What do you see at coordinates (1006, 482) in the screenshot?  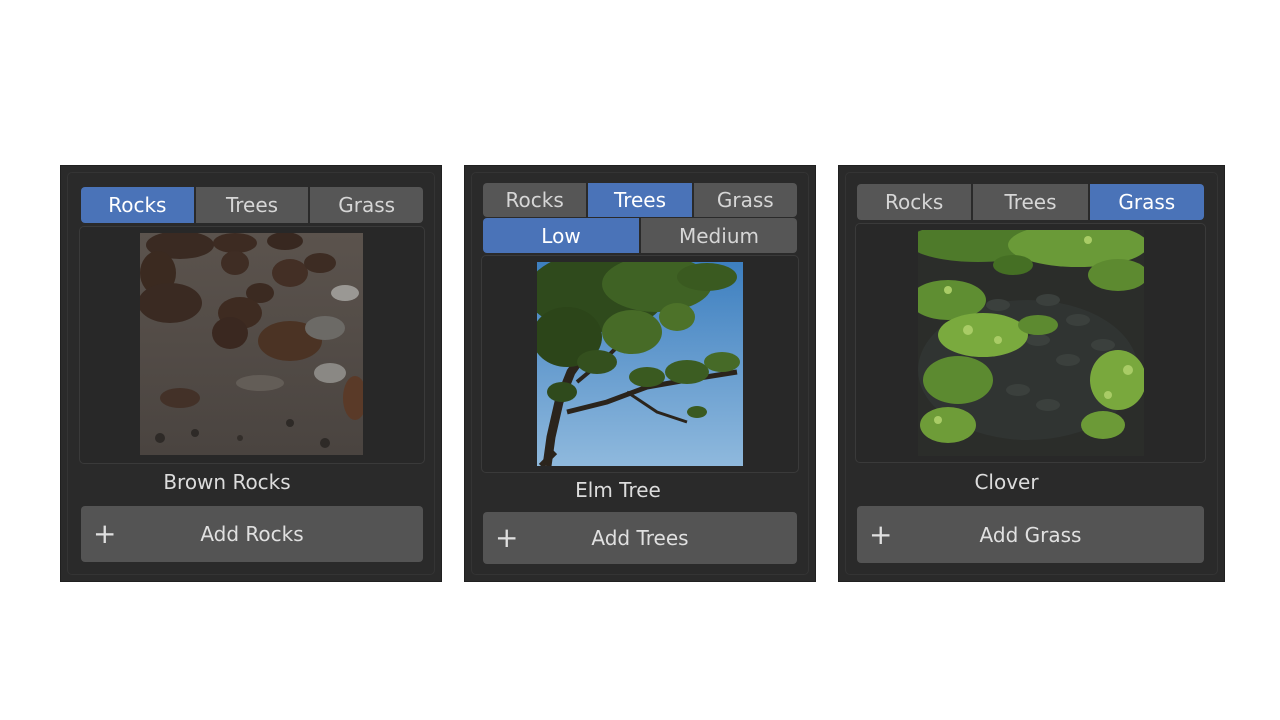 I see `item-name-label: Clover` at bounding box center [1006, 482].